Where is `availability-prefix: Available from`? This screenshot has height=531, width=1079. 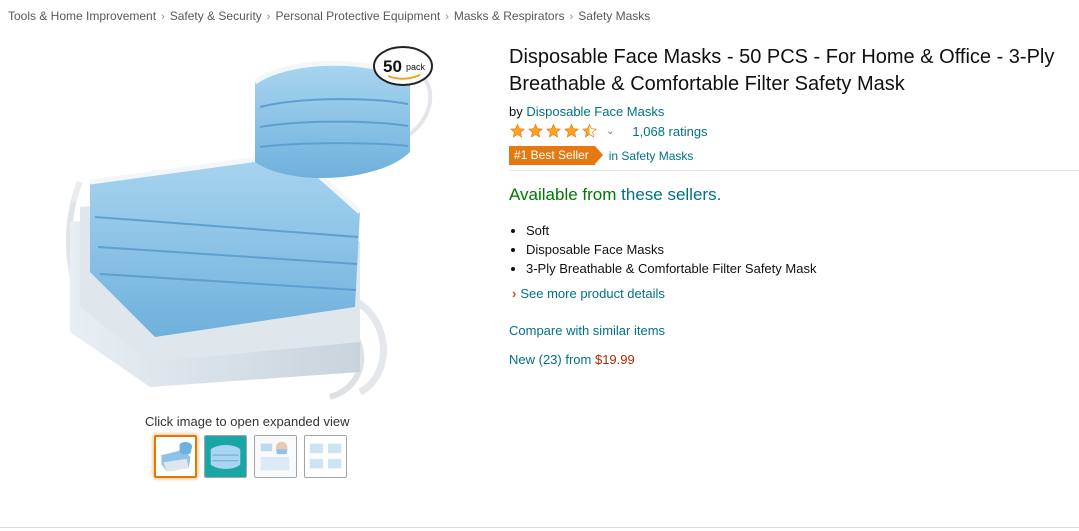 availability-prefix: Available from is located at coordinates (565, 194).